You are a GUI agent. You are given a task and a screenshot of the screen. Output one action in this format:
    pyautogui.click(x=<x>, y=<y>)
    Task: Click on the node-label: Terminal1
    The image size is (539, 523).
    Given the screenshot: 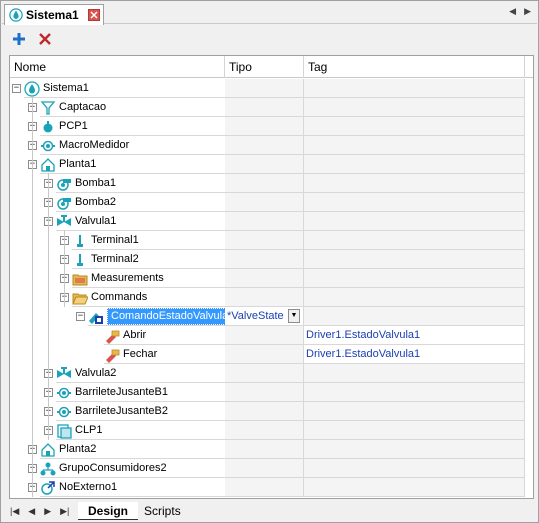 What is the action you would take?
    pyautogui.click(x=115, y=240)
    